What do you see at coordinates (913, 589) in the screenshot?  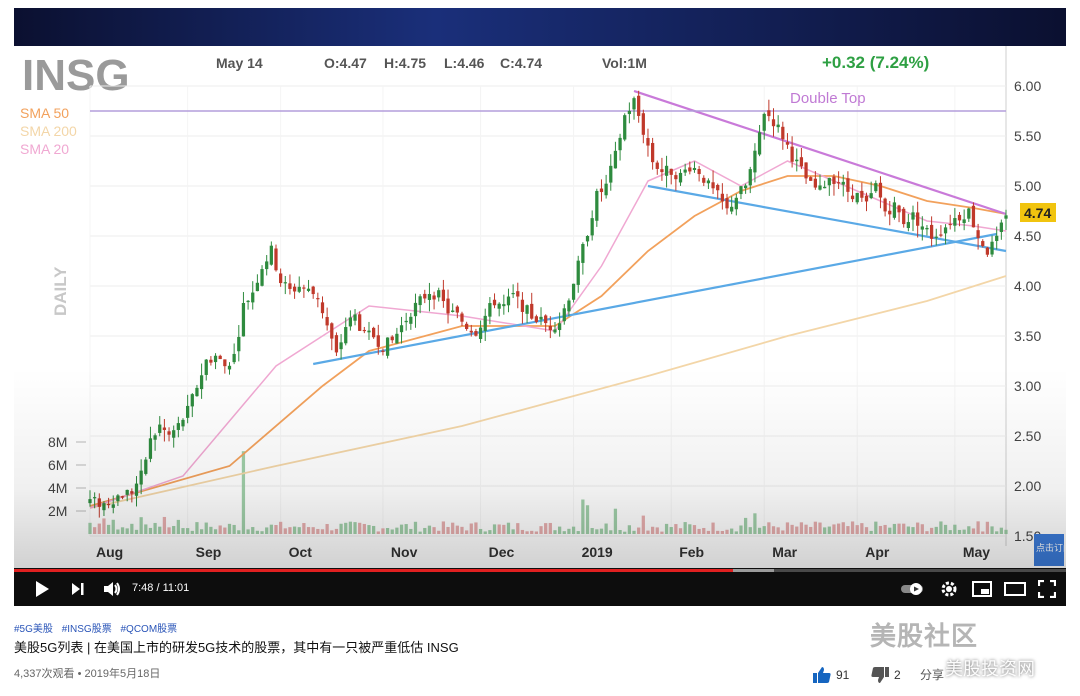 I see `autoplay-toggle-icon` at bounding box center [913, 589].